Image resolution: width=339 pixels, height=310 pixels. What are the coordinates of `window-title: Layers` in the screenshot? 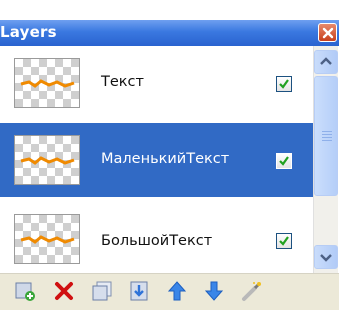 It's located at (28, 32).